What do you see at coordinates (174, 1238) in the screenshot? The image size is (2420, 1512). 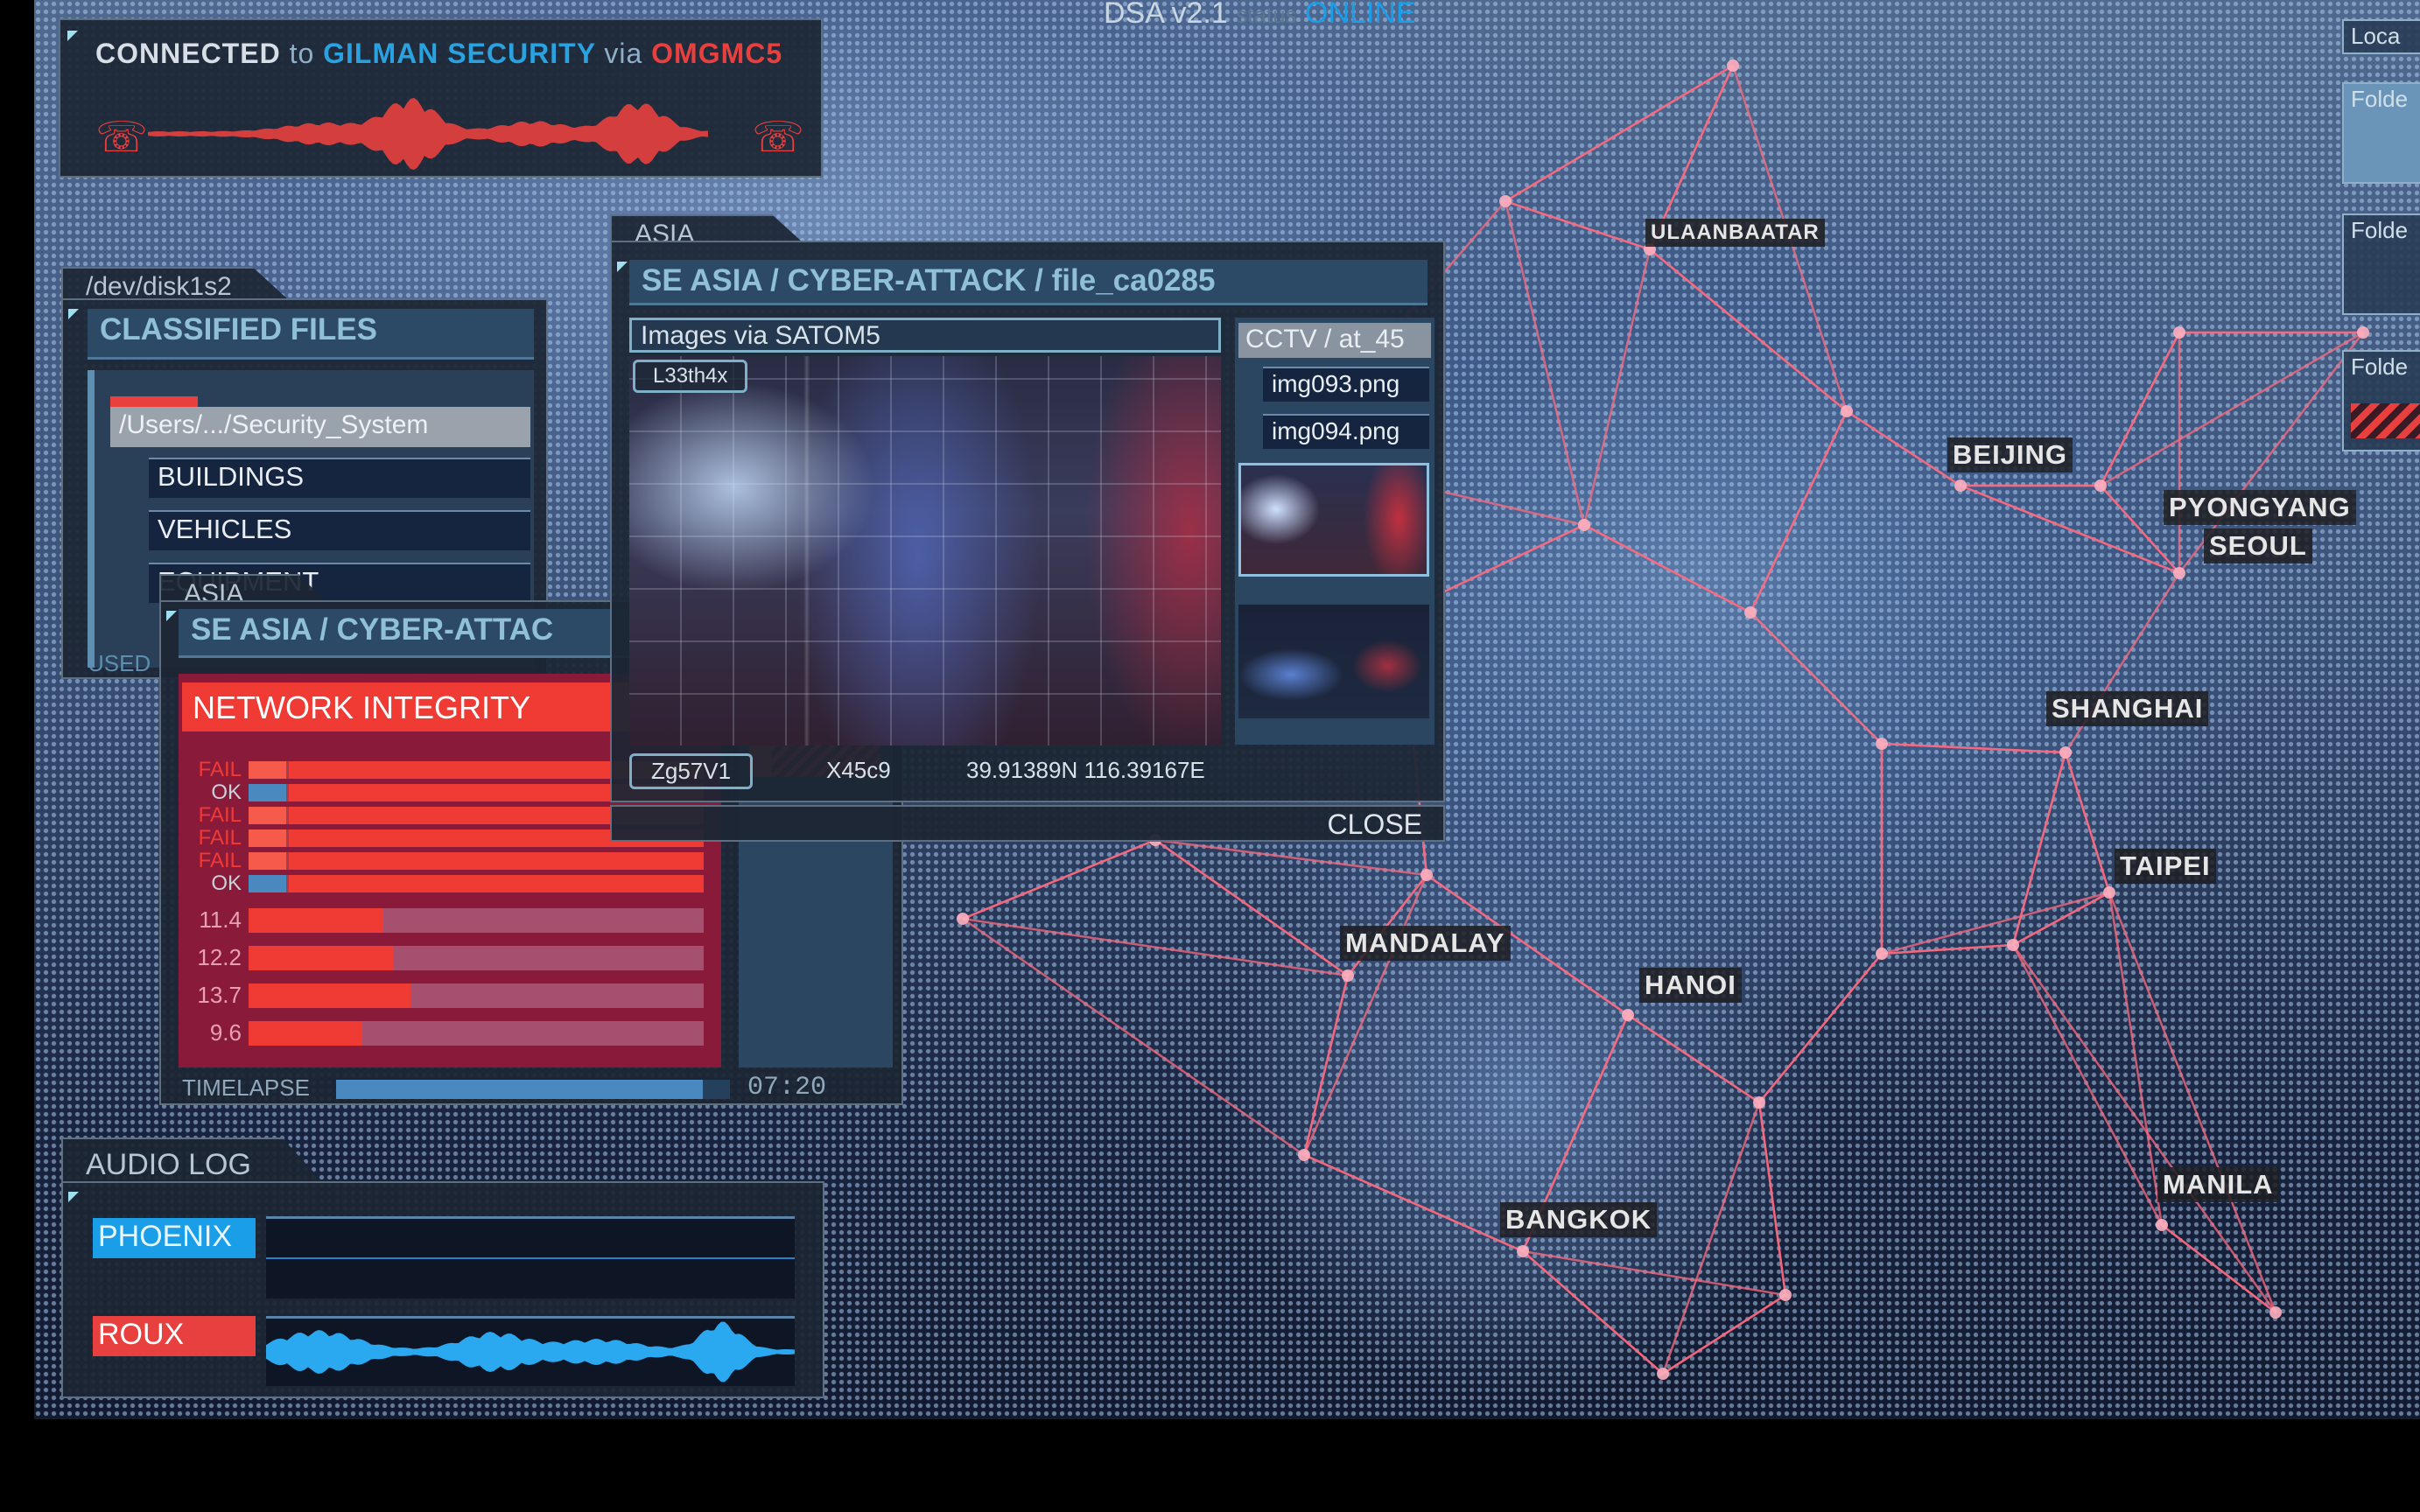 I see `track-phoenix: PHOENIX` at bounding box center [174, 1238].